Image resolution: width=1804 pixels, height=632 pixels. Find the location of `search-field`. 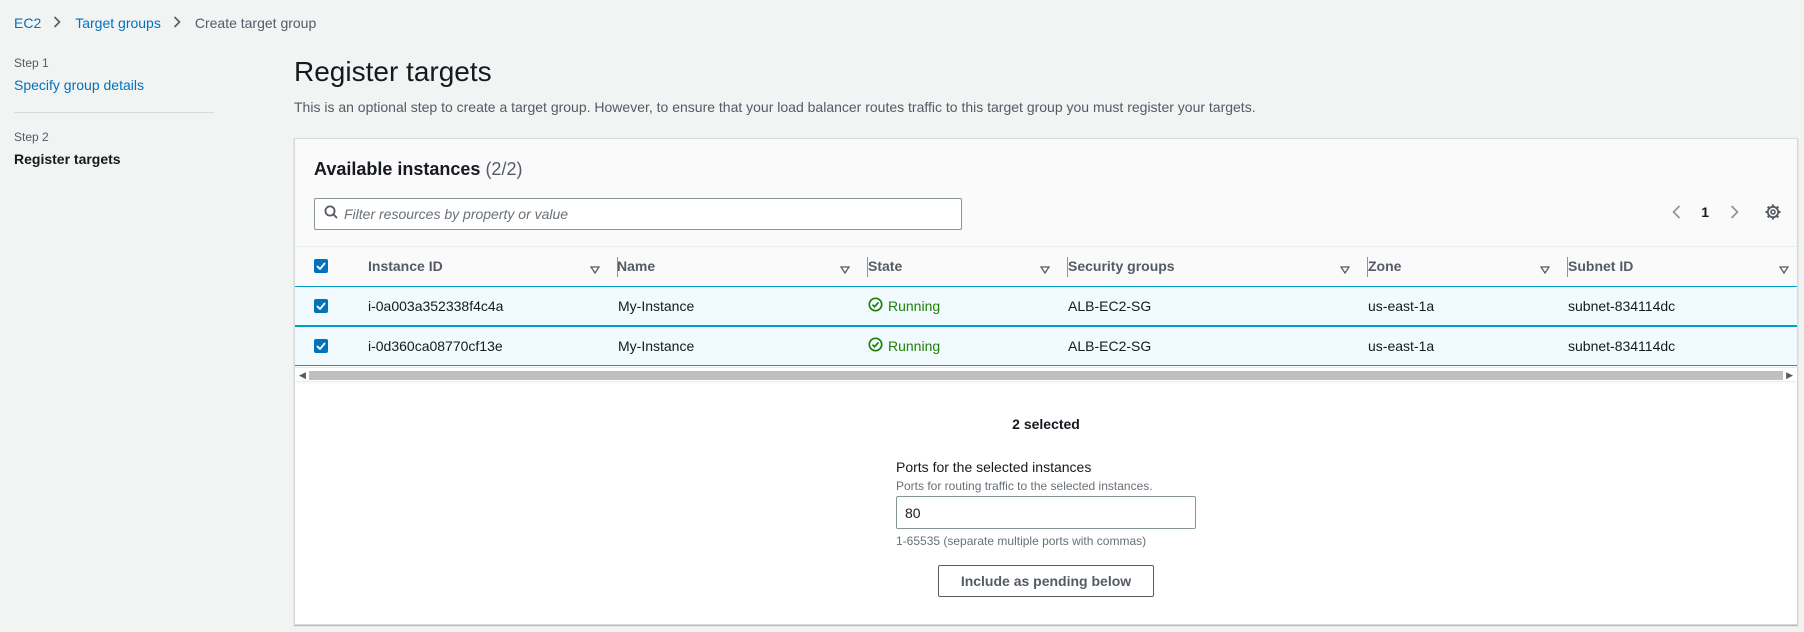

search-field is located at coordinates (638, 214).